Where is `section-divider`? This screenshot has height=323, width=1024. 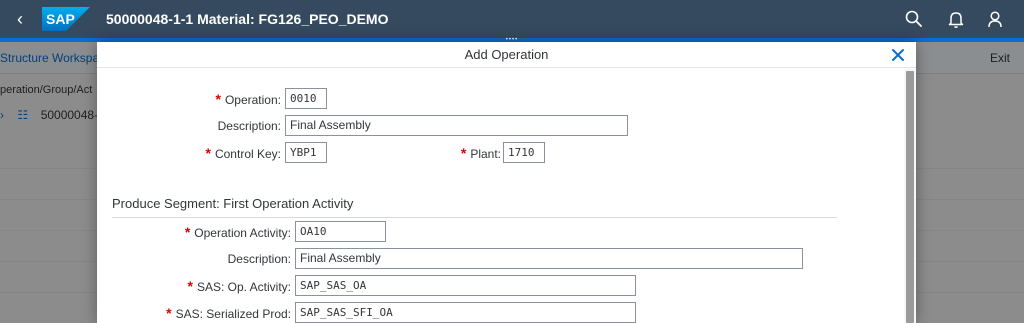 section-divider is located at coordinates (474, 217).